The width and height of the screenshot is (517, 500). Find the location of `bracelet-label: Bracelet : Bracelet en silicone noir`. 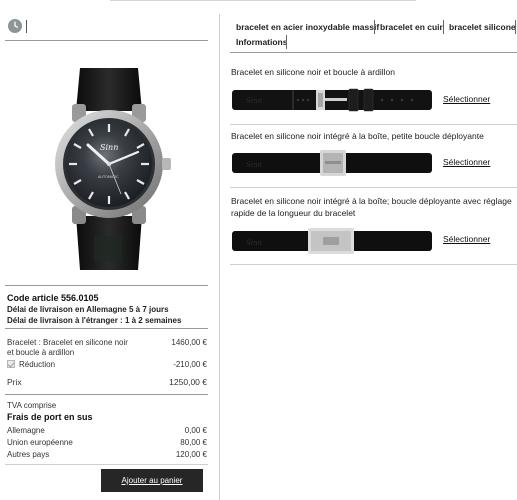

bracelet-label: Bracelet : Bracelet en silicone noir is located at coordinates (67, 342).